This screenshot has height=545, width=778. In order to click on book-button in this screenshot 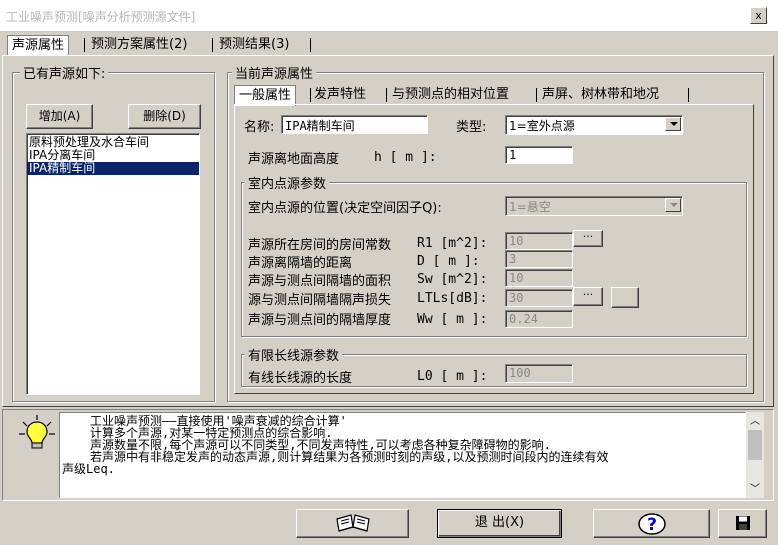, I will do `click(352, 523)`.